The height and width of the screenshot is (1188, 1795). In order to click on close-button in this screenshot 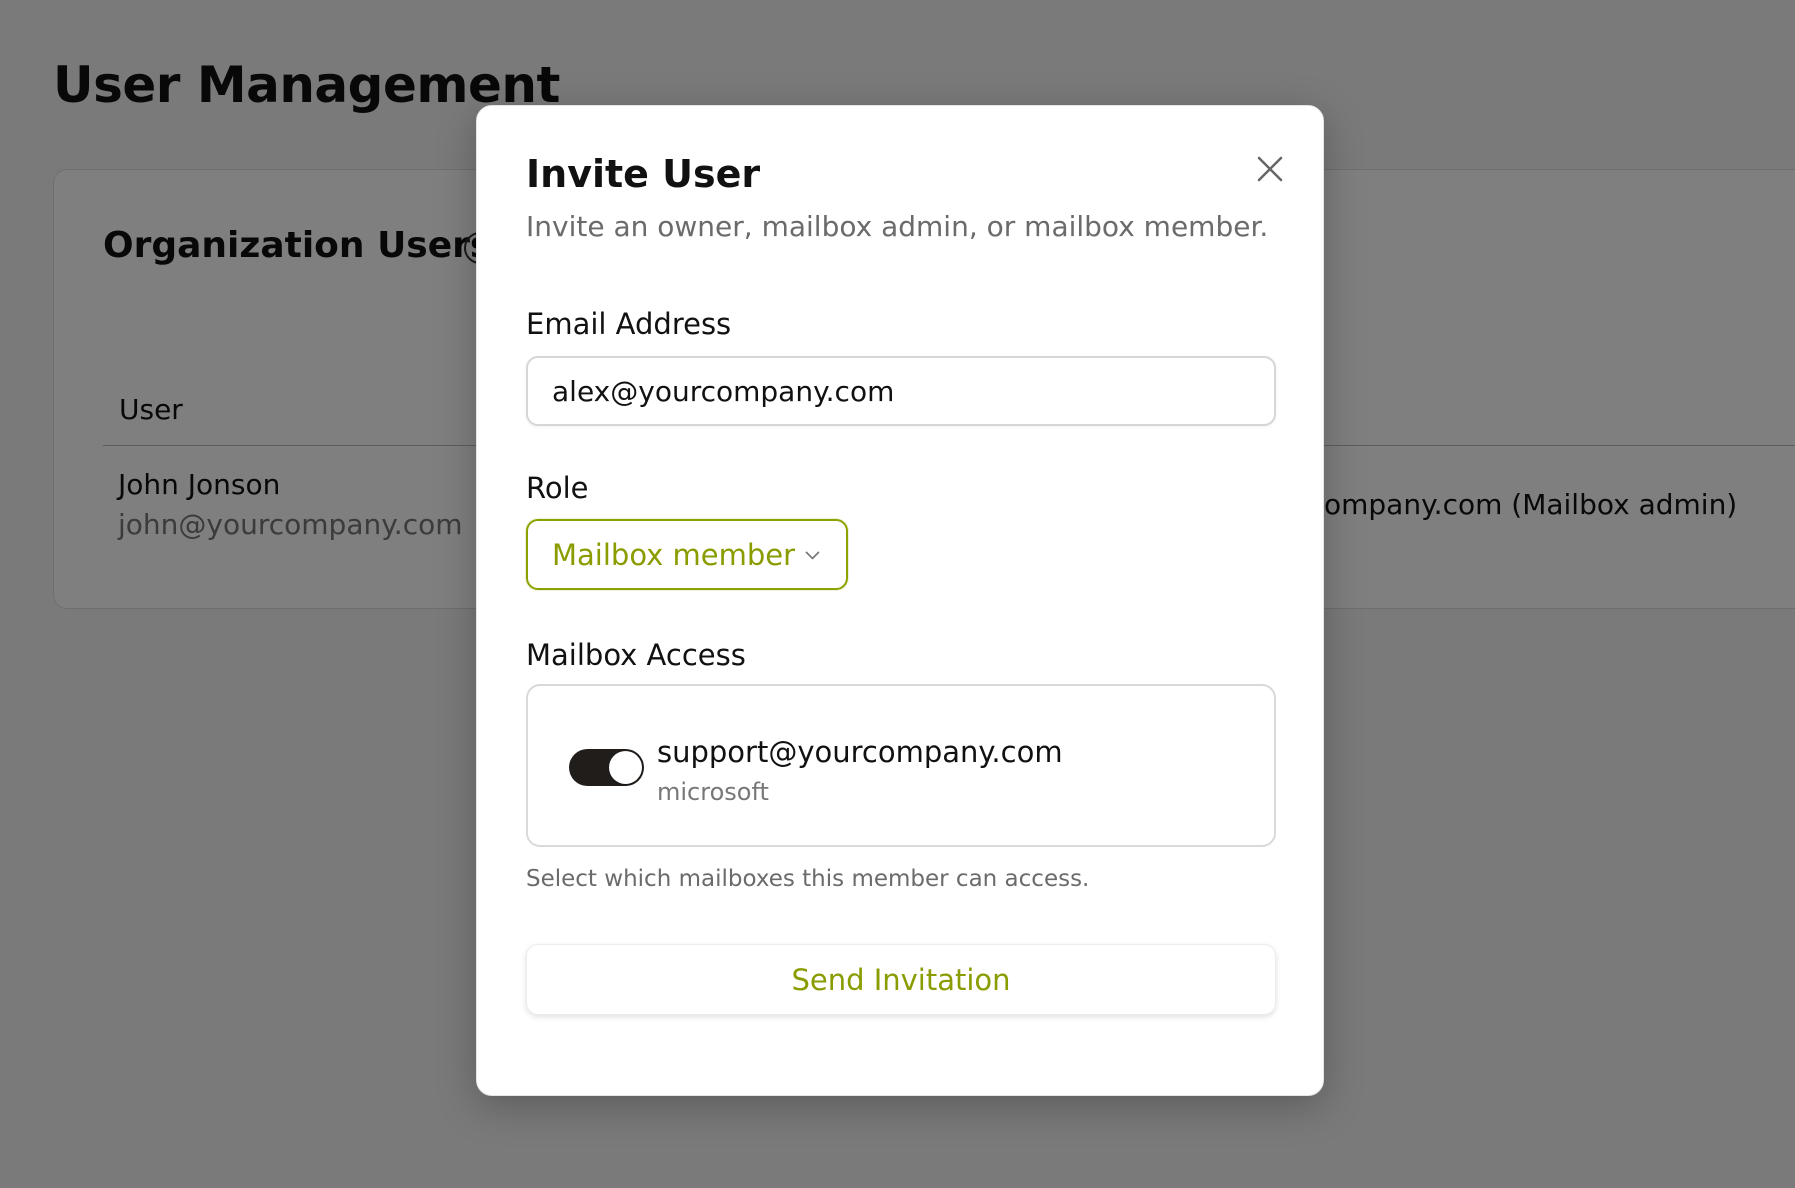, I will do `click(1270, 169)`.